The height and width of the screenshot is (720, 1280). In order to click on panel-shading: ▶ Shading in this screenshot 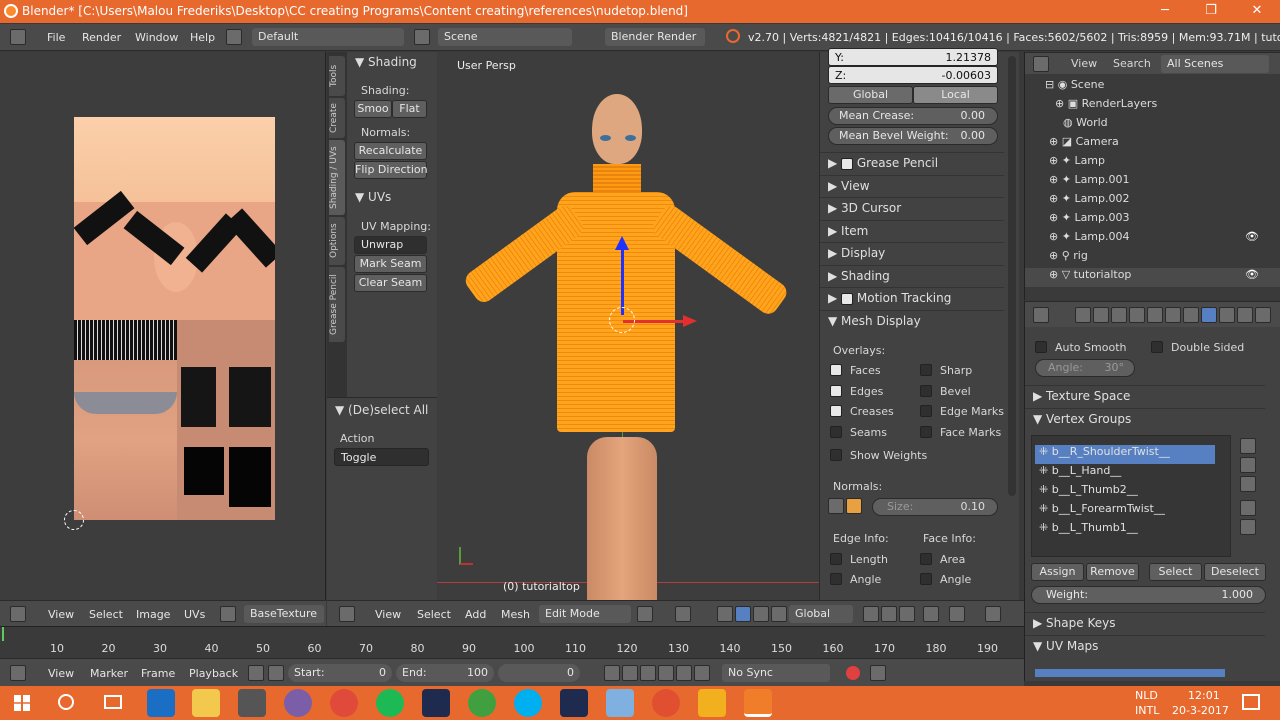, I will do `click(912, 276)`.